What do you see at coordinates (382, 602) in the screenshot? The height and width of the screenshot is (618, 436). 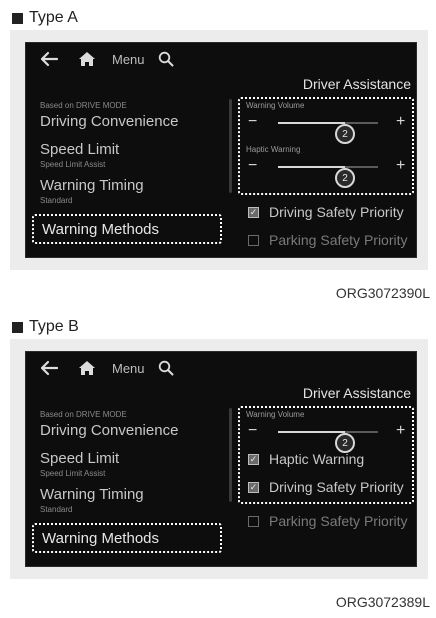 I see `figure-code: ORG3072389L` at bounding box center [382, 602].